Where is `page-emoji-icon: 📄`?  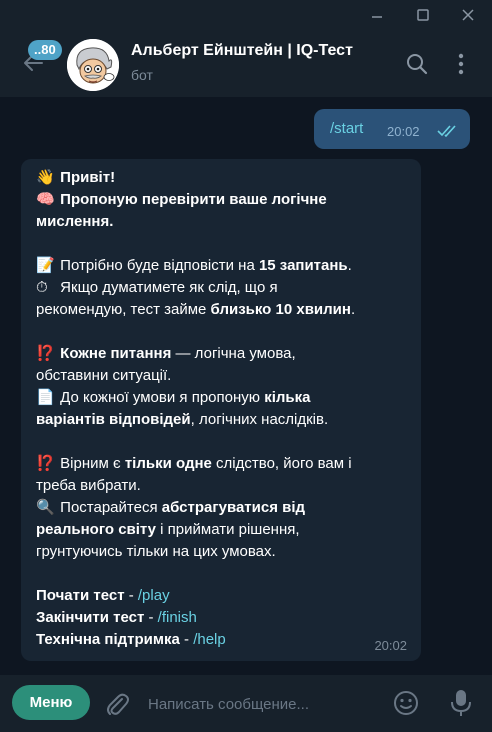 page-emoji-icon: 📄 is located at coordinates (45, 397).